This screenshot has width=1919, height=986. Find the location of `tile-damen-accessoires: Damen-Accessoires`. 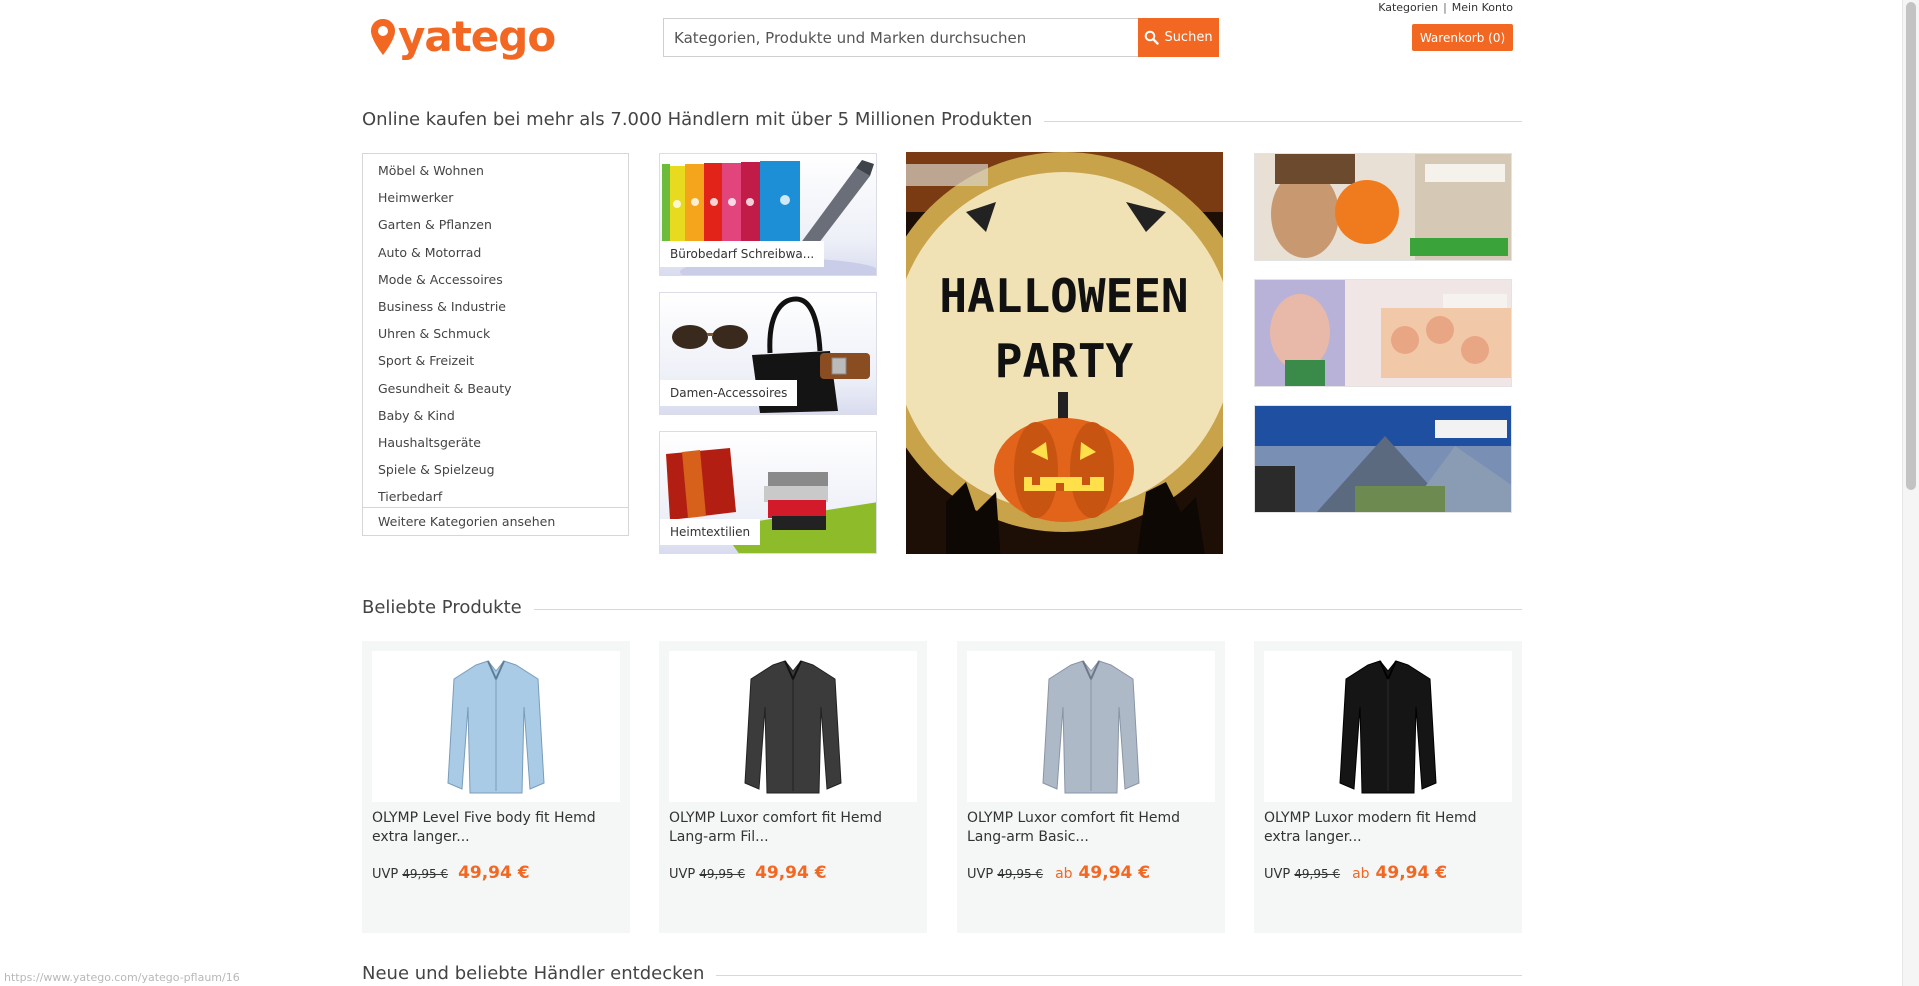

tile-damen-accessoires: Damen-Accessoires is located at coordinates (768, 353).